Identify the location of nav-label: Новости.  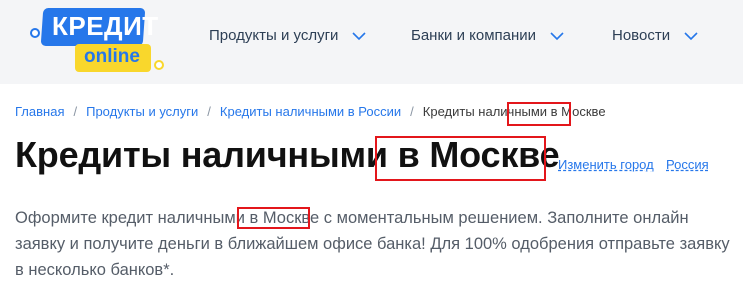
(641, 35).